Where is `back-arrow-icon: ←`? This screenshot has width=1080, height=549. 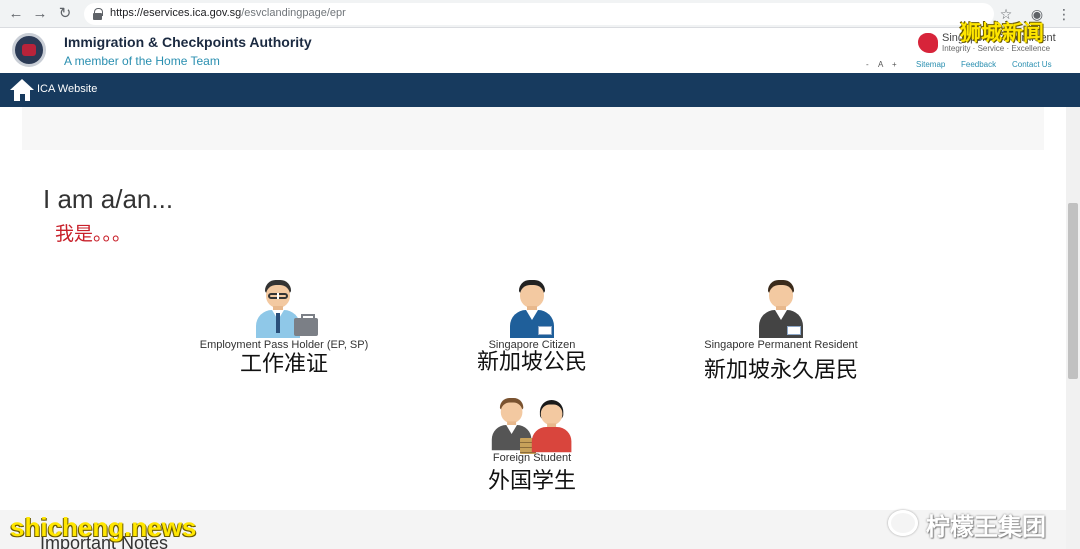 back-arrow-icon: ← is located at coordinates (16, 14).